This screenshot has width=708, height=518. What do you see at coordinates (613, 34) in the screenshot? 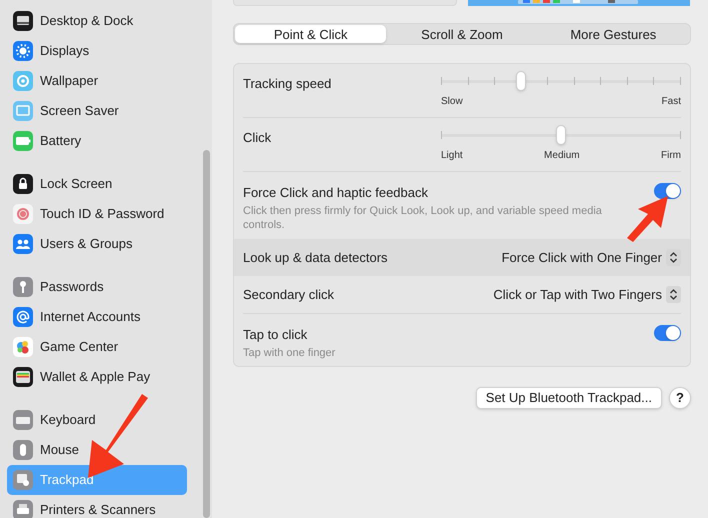
I see `tab: More Gestures` at bounding box center [613, 34].